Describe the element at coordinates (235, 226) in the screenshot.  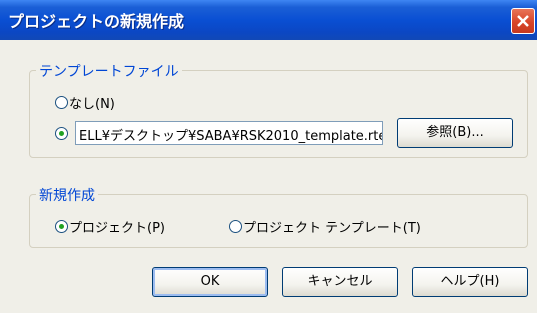
I see `radio-project-template` at that location.